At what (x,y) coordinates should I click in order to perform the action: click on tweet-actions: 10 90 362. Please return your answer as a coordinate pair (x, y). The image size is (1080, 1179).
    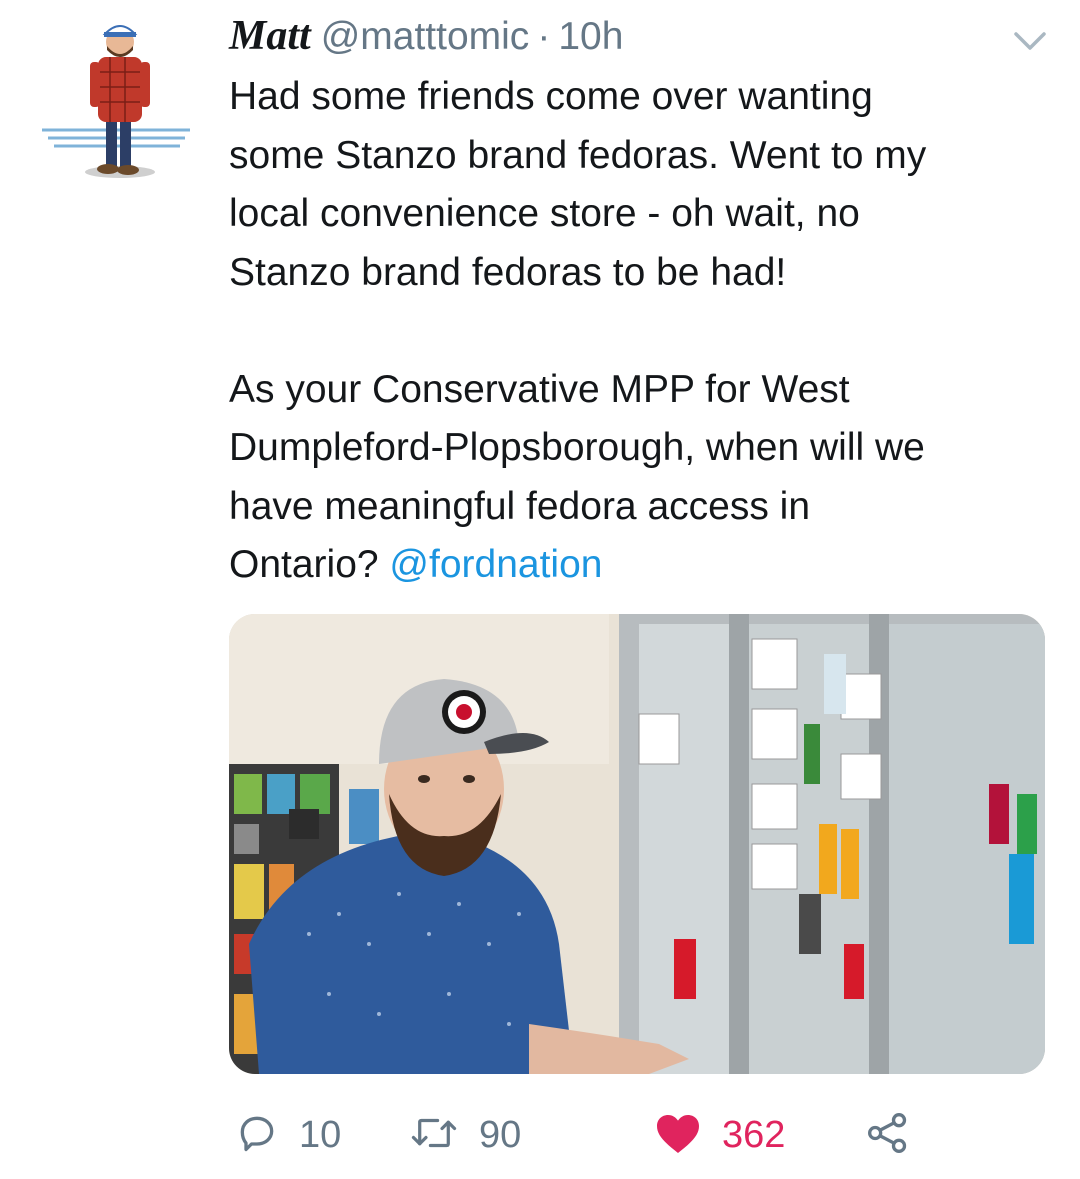
    Looking at the image, I should click on (629, 1135).